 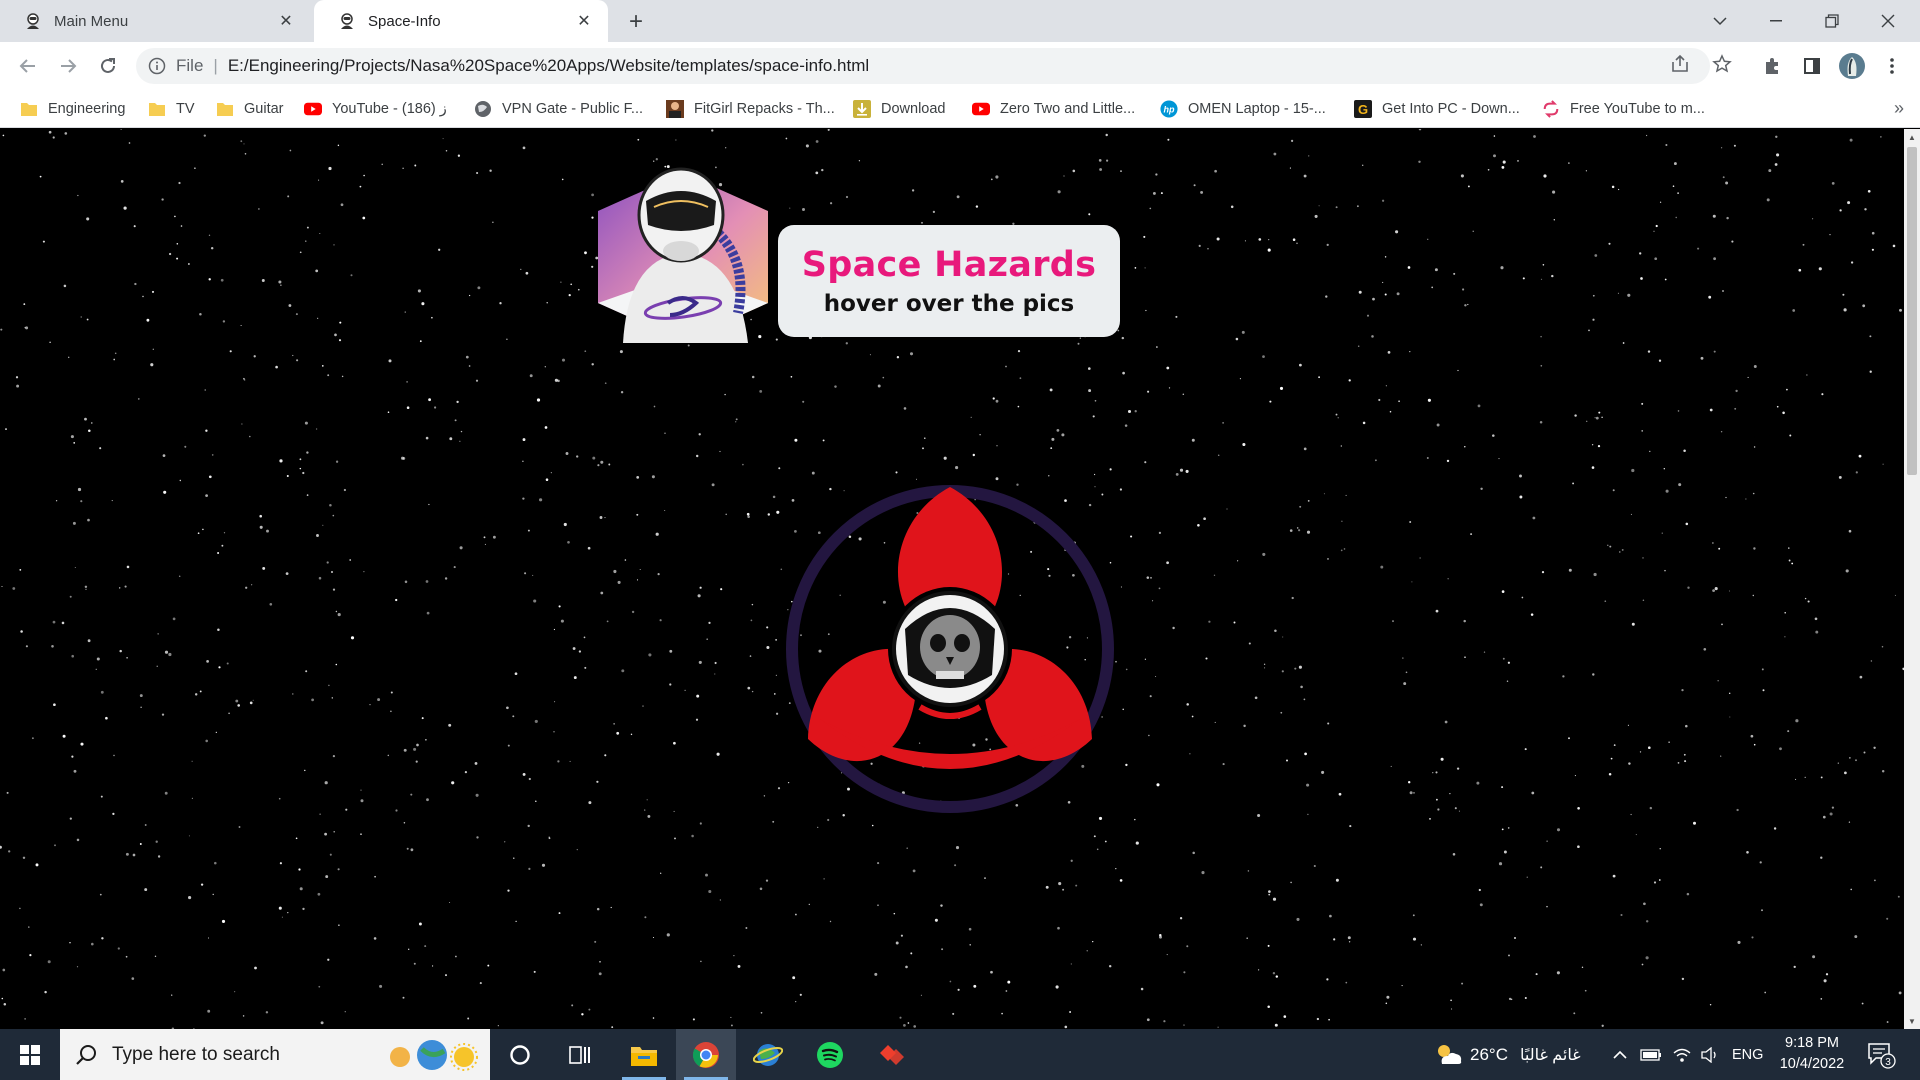 What do you see at coordinates (520, 1054) in the screenshot?
I see `cortana-icon` at bounding box center [520, 1054].